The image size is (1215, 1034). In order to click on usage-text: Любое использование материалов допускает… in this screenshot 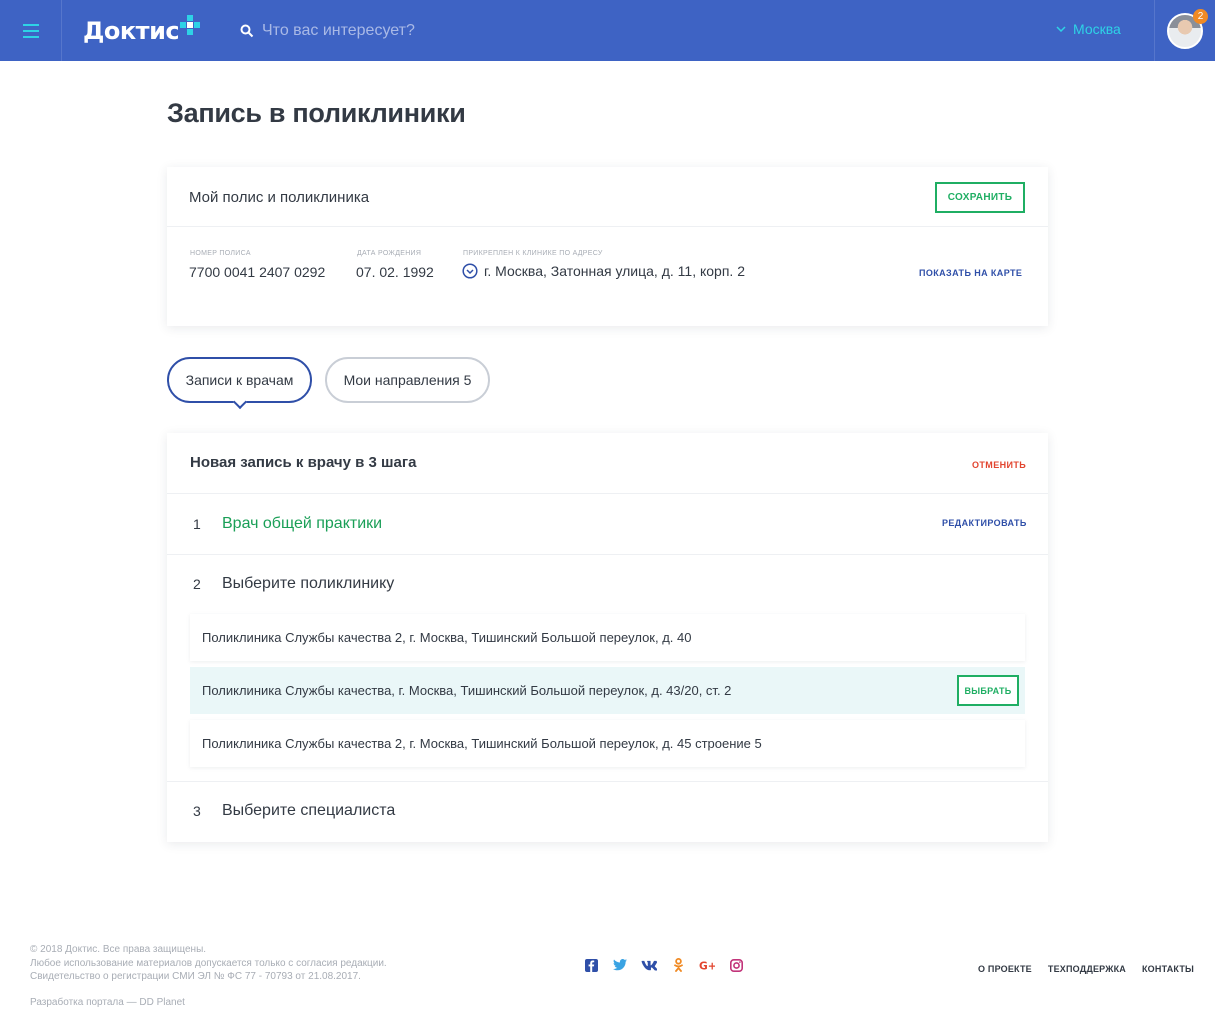, I will do `click(208, 963)`.